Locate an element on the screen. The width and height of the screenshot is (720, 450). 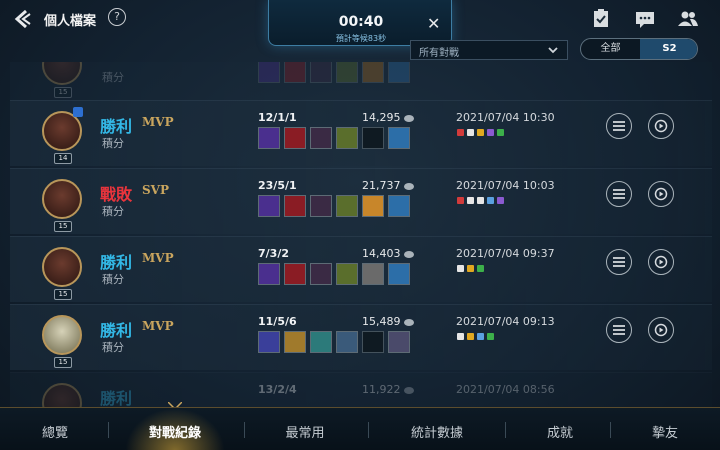
match-row: 勝利 13/2/4 11,922 2021/07/04 08:56 is located at coordinates (361, 389).